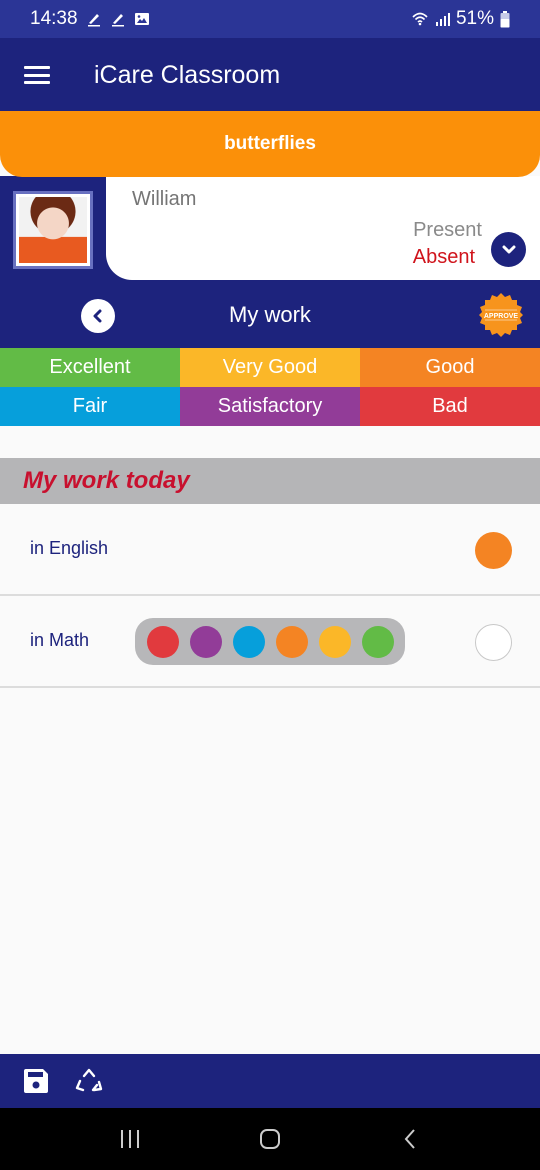  Describe the element at coordinates (291, 641) in the screenshot. I see `grade-option-good` at that location.